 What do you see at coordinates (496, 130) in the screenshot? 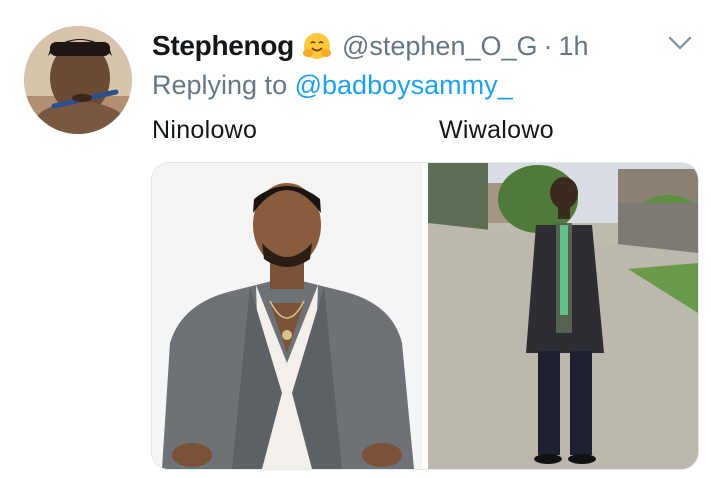
I see `caption-right: Wiwalowo` at bounding box center [496, 130].